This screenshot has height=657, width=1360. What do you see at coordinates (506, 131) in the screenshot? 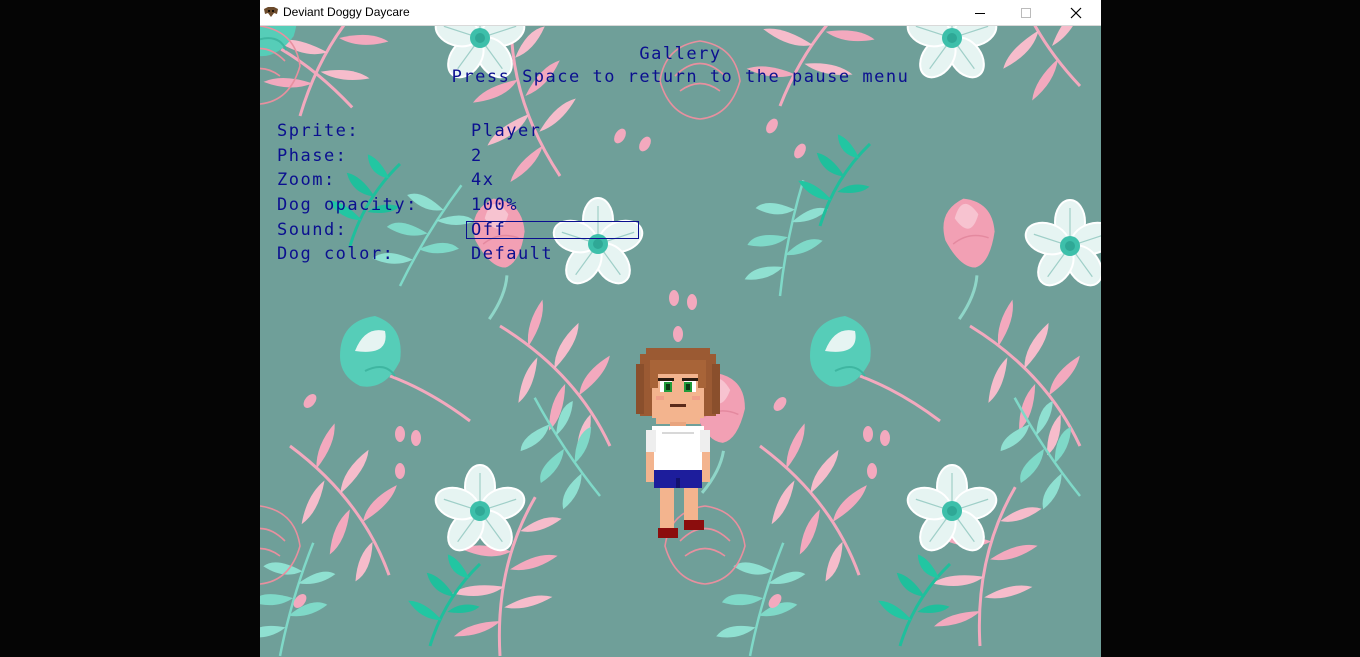
I see `option-sprite-value: Player` at bounding box center [506, 131].